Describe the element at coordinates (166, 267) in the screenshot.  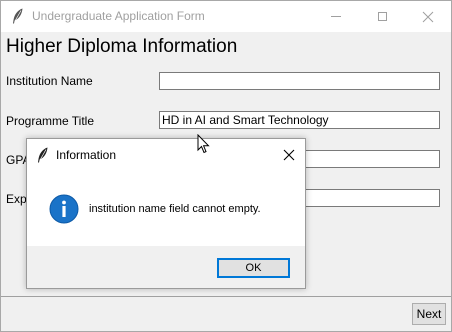
I see `dialog-footer: OK` at that location.